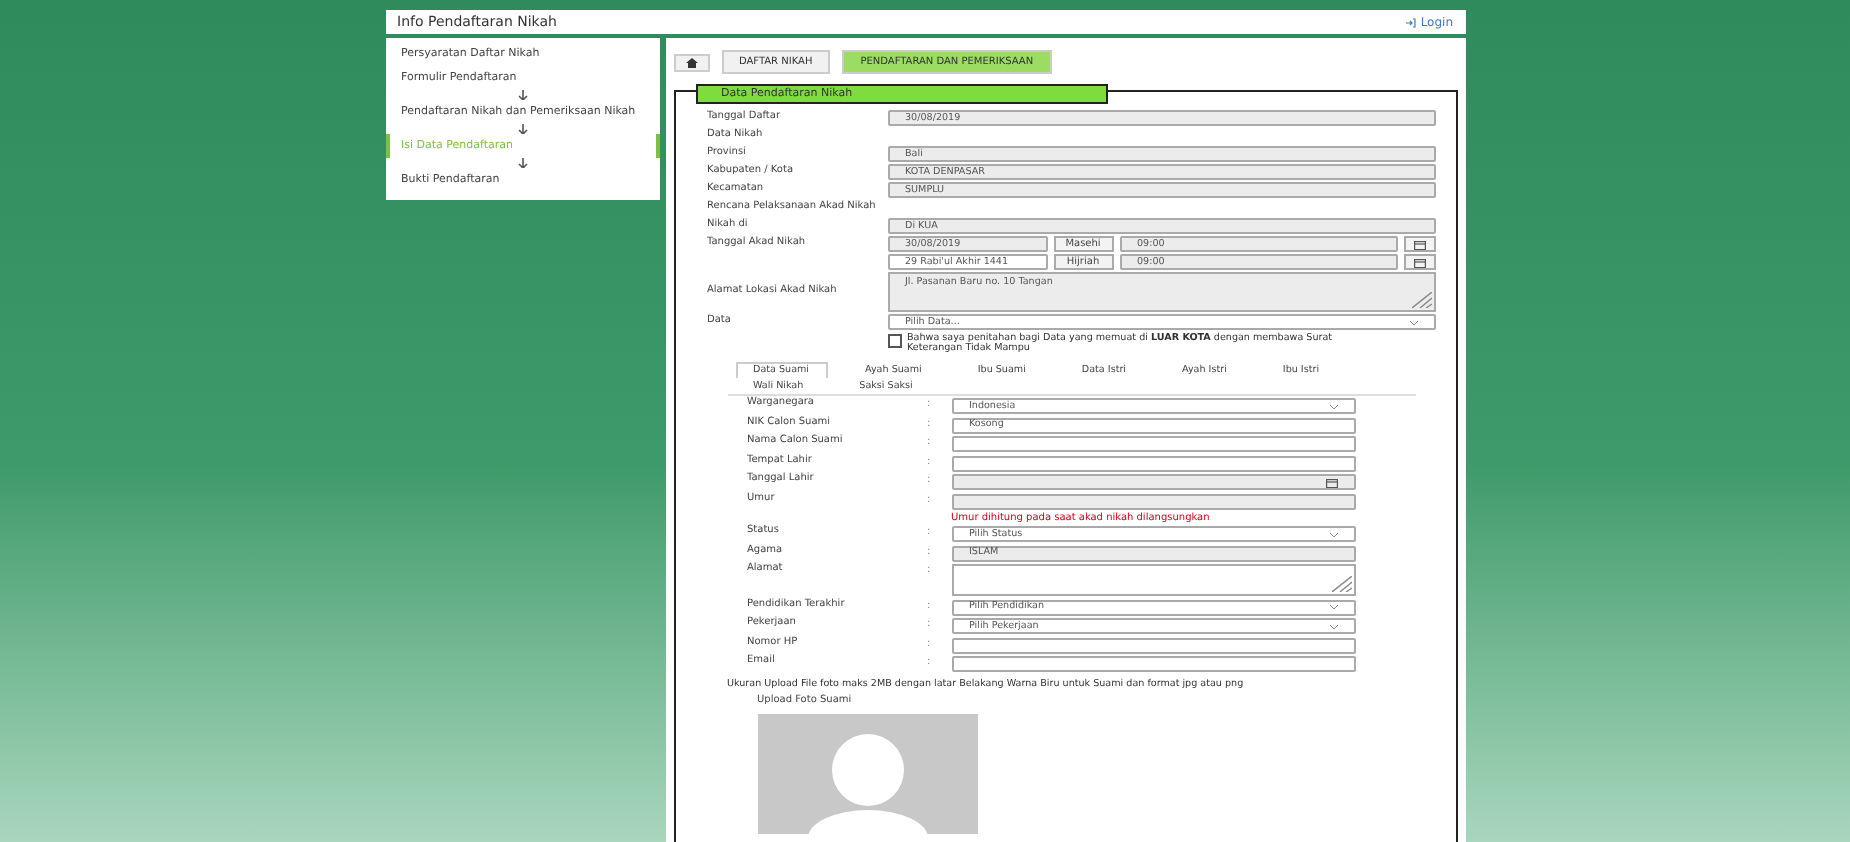 This screenshot has height=842, width=1850. I want to click on login-icon, so click(1411, 22).